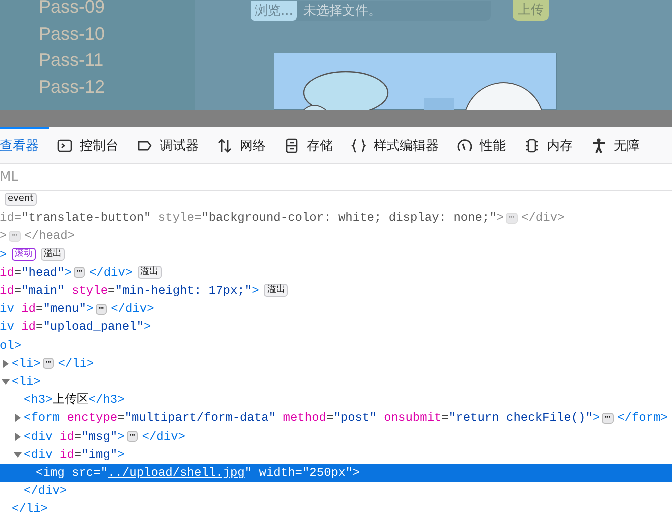 The height and width of the screenshot is (517, 672). Describe the element at coordinates (43, 273) in the screenshot. I see `markup-text: "head"` at that location.